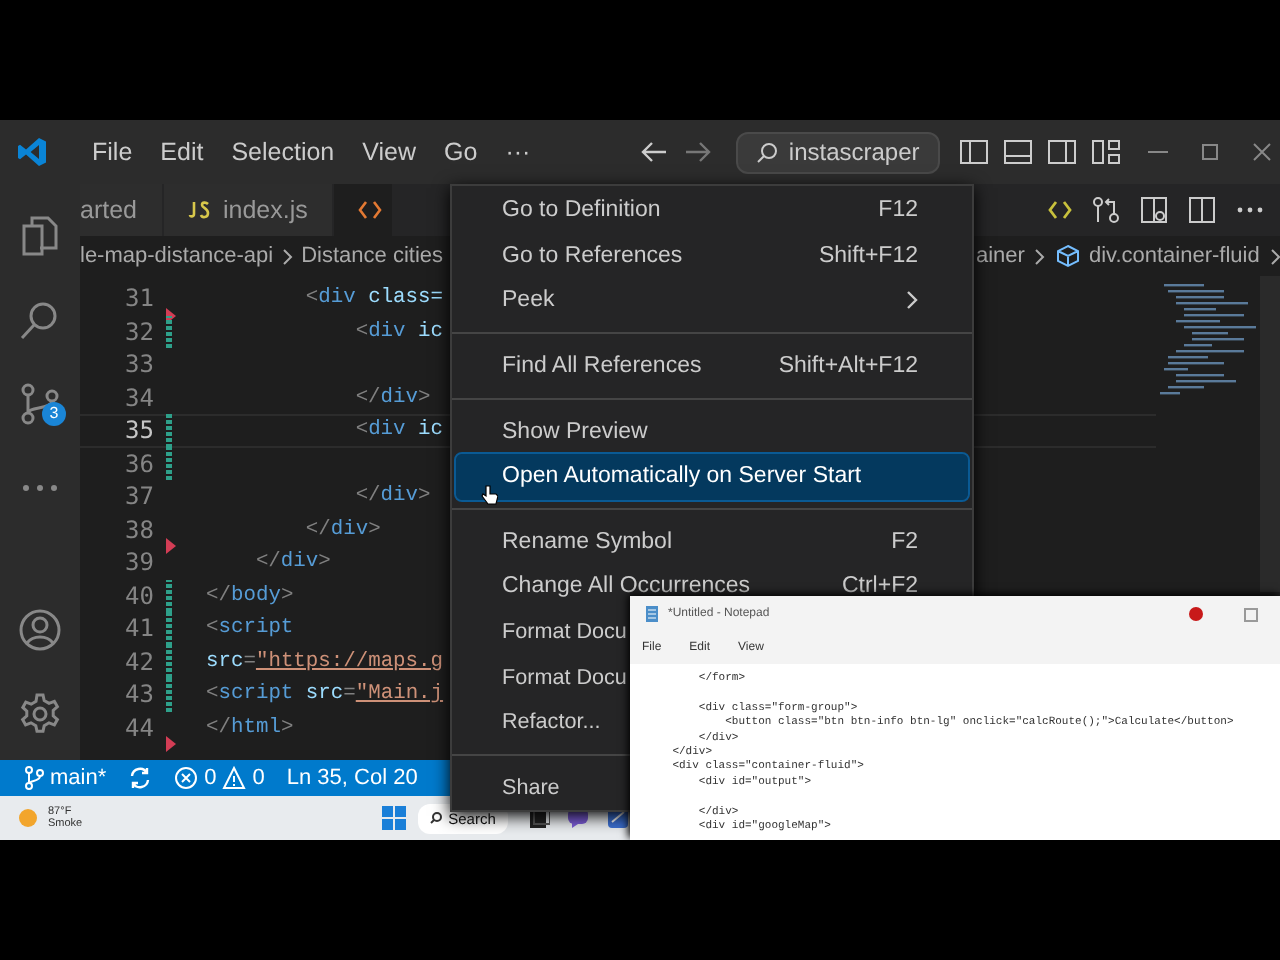  I want to click on secondary-sidebar-layout-icon, so click(1062, 152).